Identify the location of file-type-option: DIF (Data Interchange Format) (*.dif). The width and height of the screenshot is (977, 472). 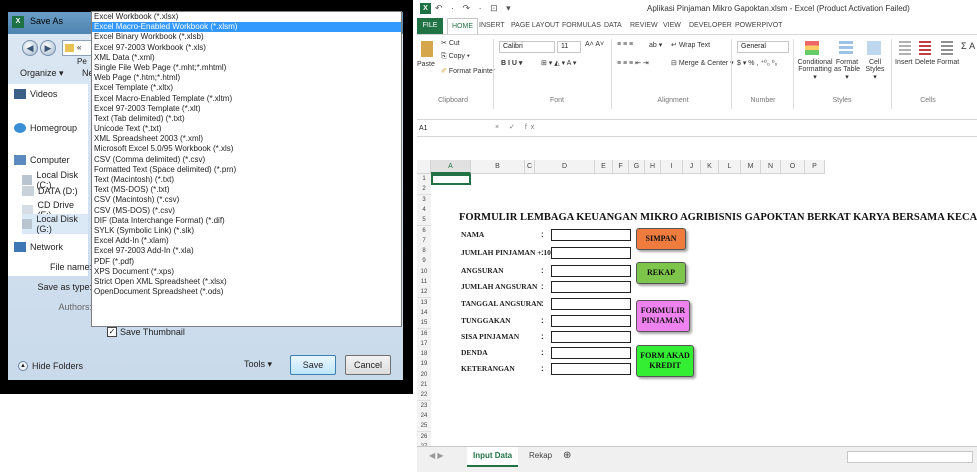
(246, 221).